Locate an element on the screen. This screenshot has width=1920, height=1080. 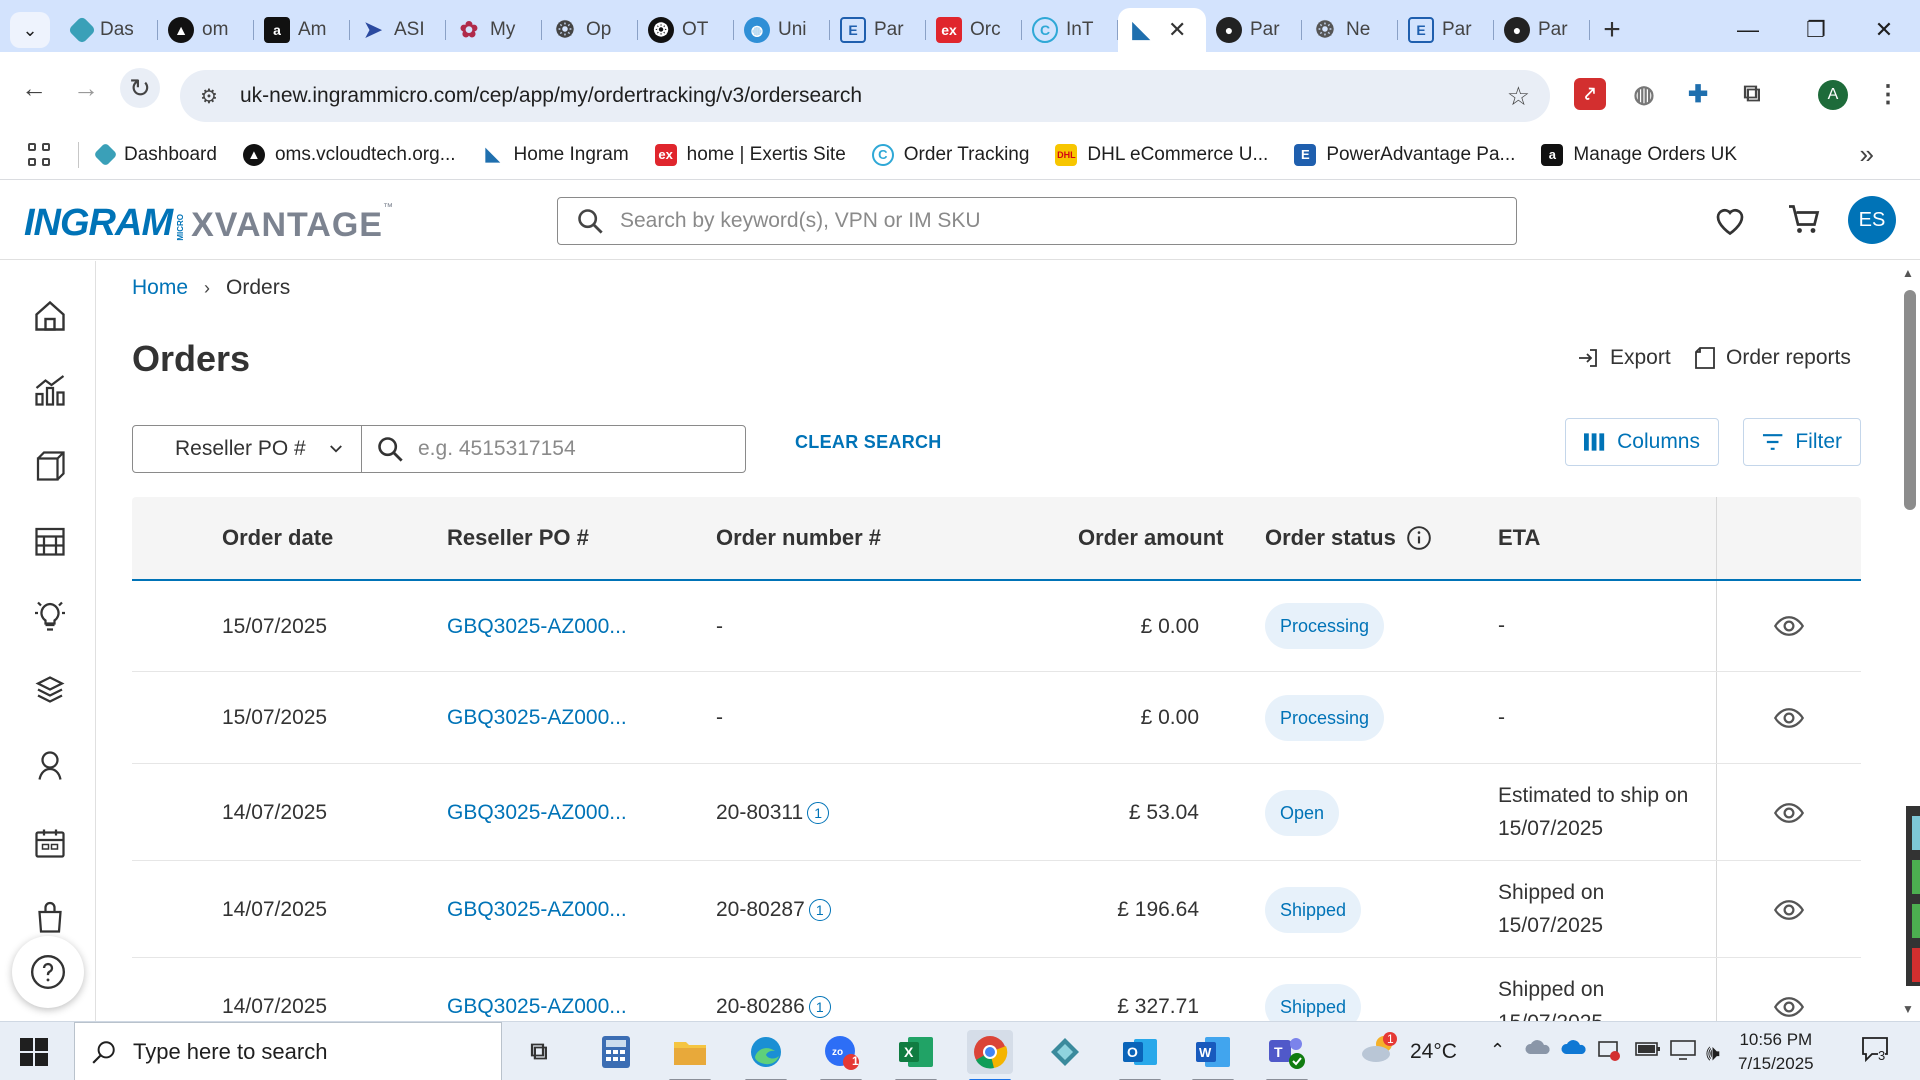
browser-tab: ➤ ASI is located at coordinates (398, 30).